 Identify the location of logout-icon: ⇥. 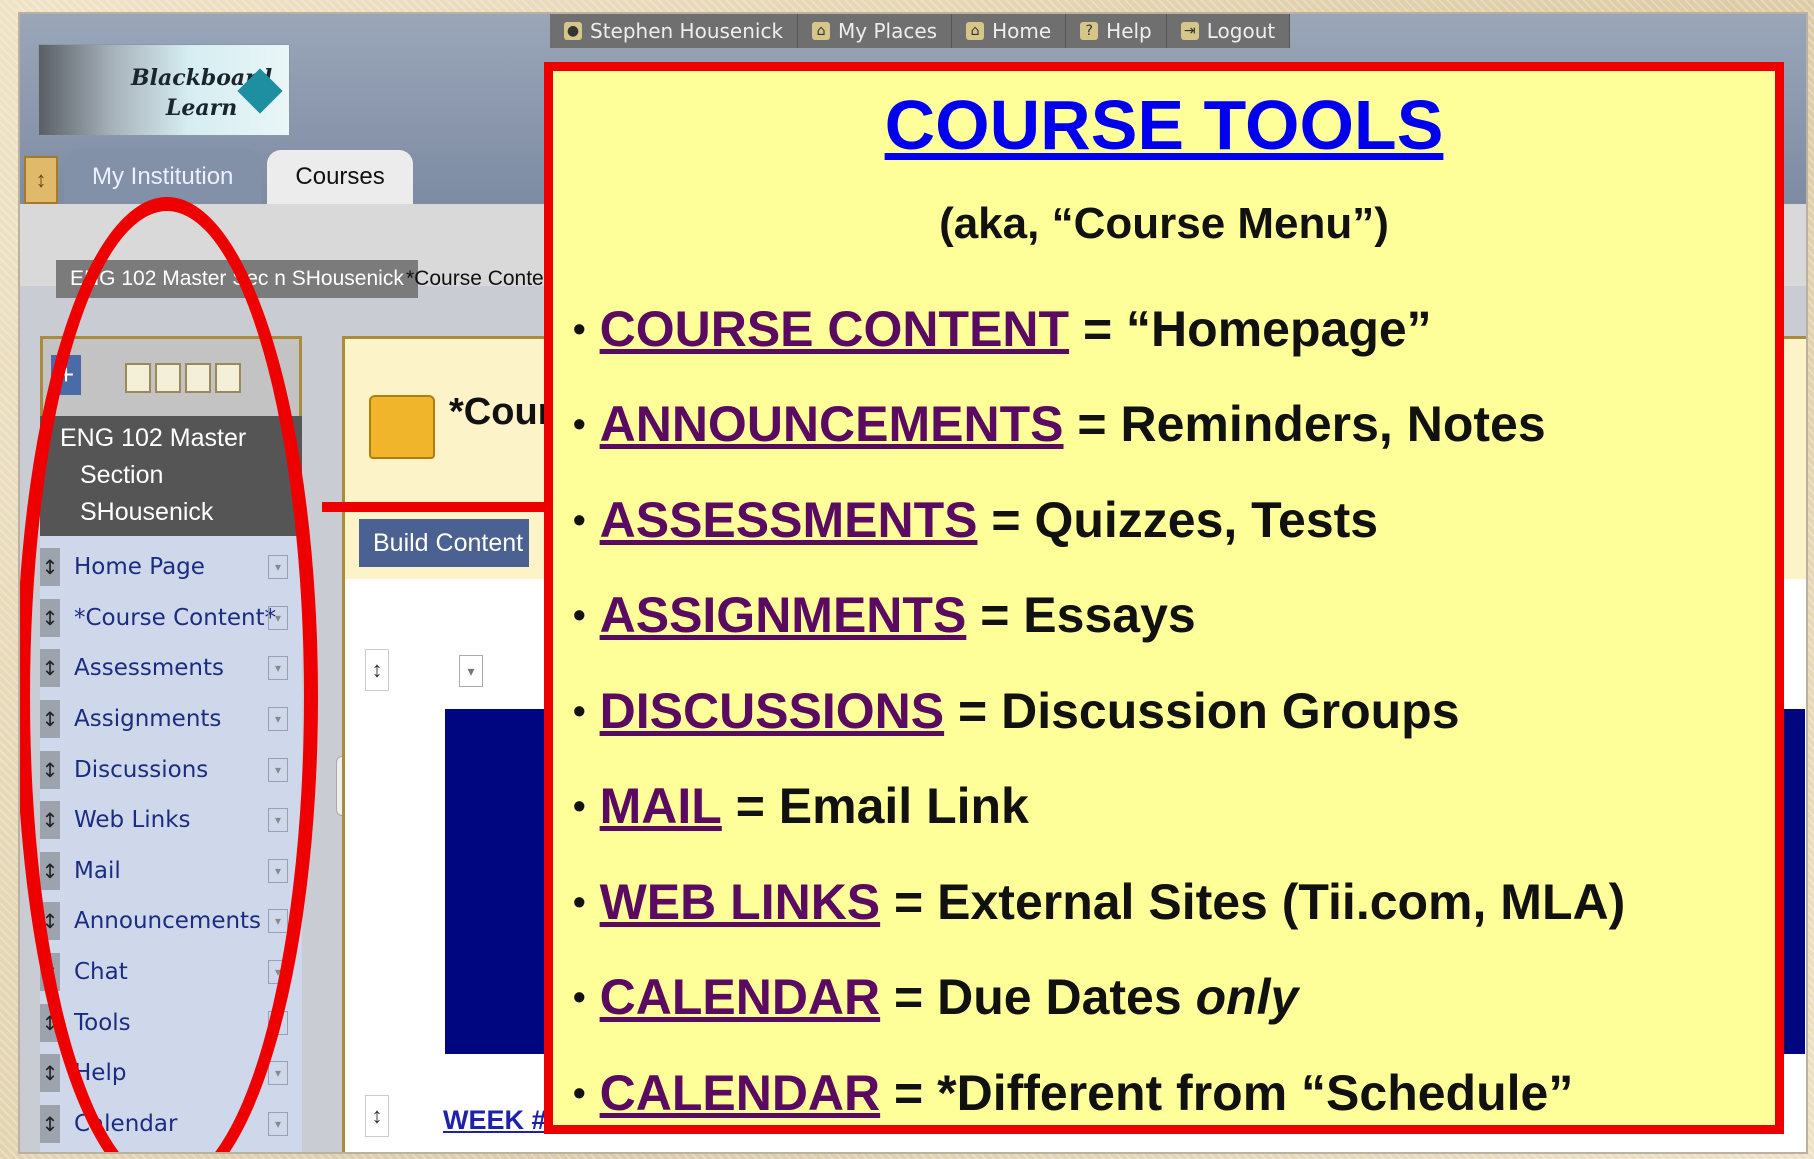
(1189, 31).